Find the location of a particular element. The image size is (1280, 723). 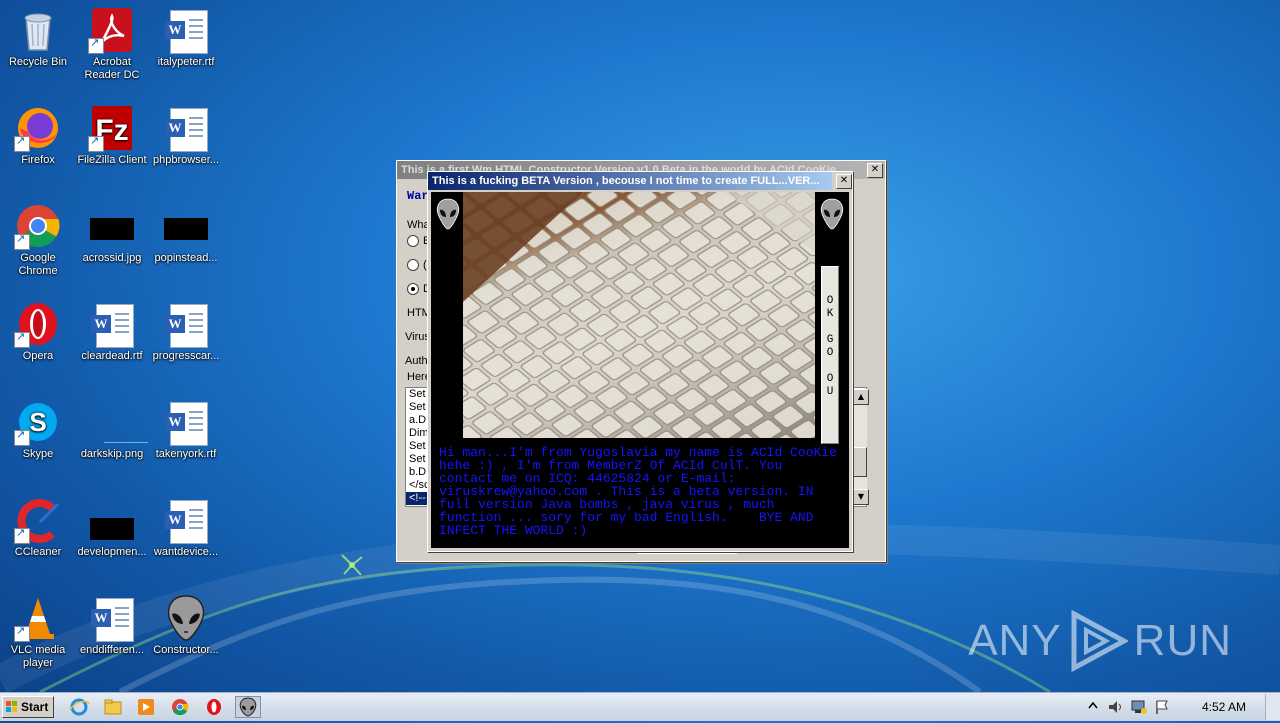

desktop-icon-acrobat: Acrobat Reader DC is located at coordinates (112, 44).